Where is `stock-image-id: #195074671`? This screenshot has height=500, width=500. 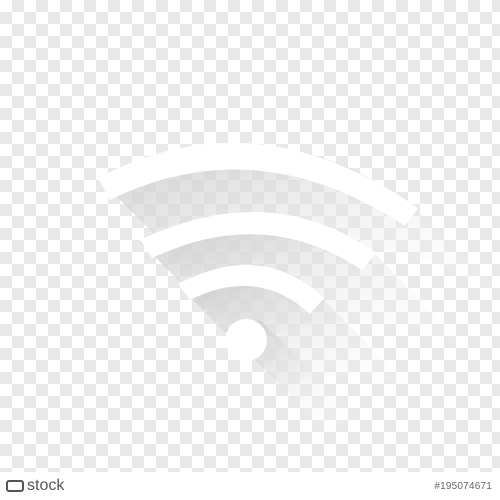
stock-image-id: #195074671 is located at coordinates (463, 486).